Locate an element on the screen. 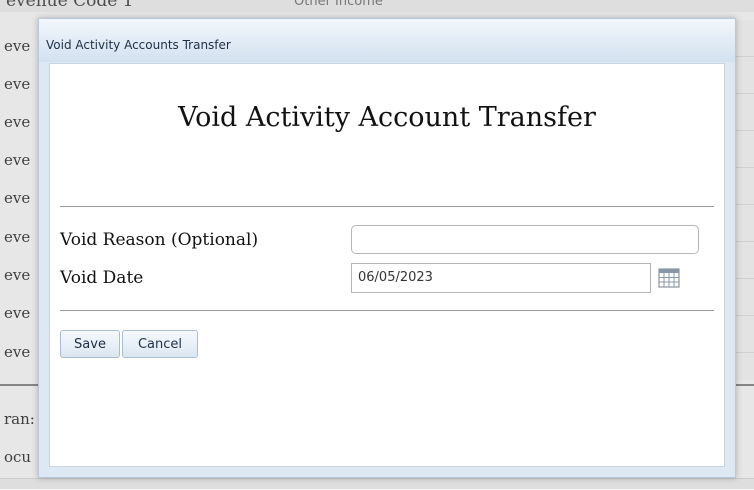 This screenshot has width=754, height=490. page-title: Void Activity Account Transfer is located at coordinates (387, 117).